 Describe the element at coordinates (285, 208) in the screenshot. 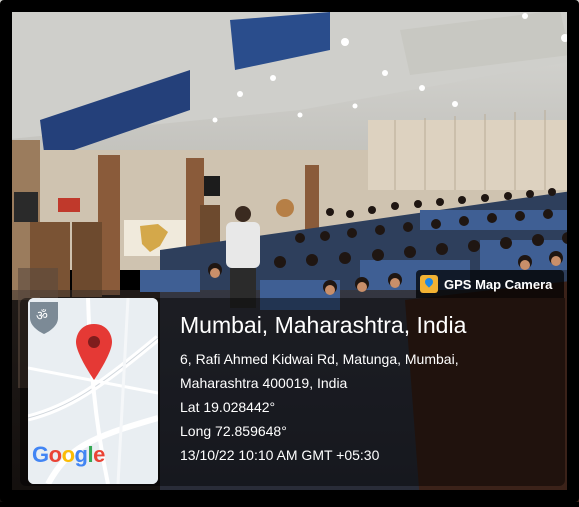

I see `wall-emblem` at that location.